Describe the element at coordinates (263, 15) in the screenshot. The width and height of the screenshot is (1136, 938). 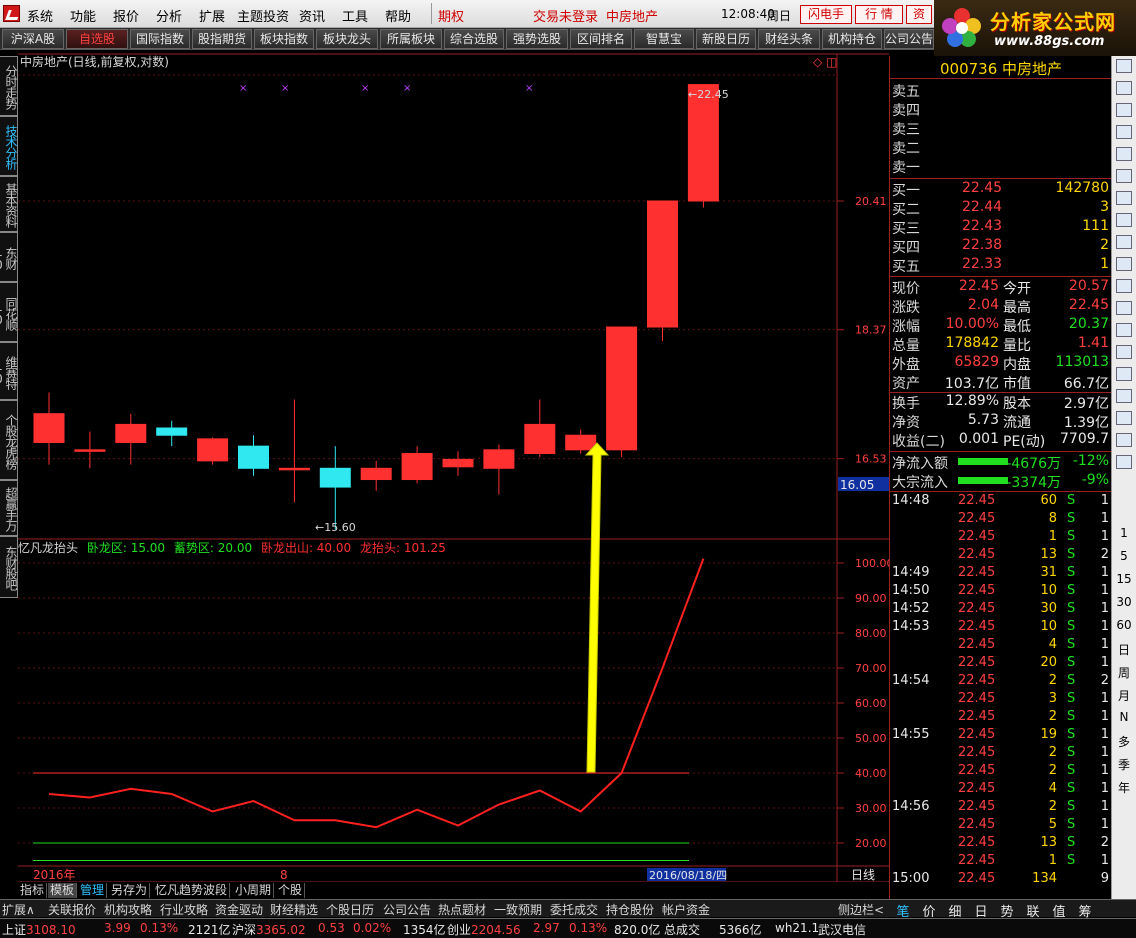
I see `menu-theme-invest: 主题投资` at that location.